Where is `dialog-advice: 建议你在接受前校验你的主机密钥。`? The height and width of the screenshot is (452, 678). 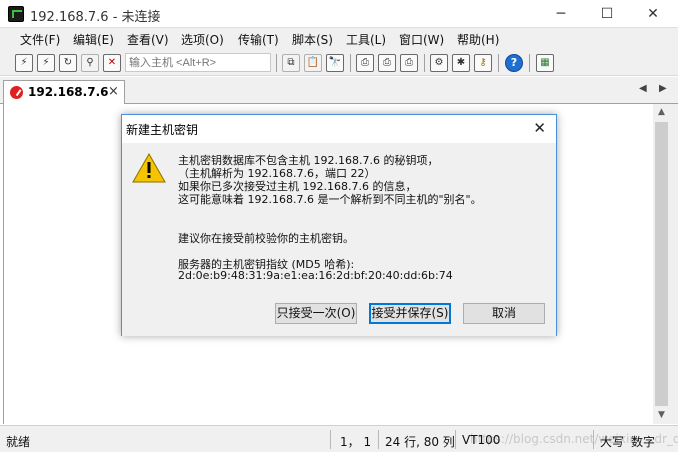 dialog-advice: 建议你在接受前校验你的主机密钥。 is located at coordinates (266, 238).